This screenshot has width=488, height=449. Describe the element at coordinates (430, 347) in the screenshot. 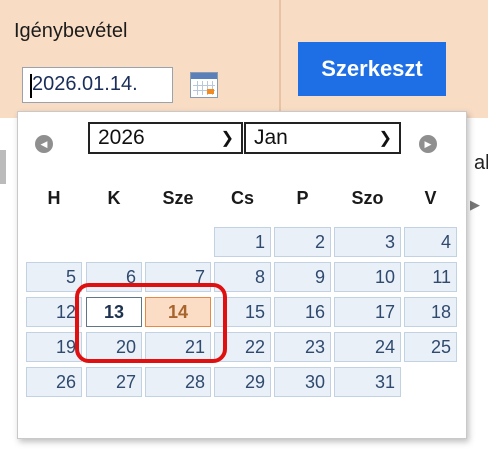

I see `day-cell: 25` at that location.